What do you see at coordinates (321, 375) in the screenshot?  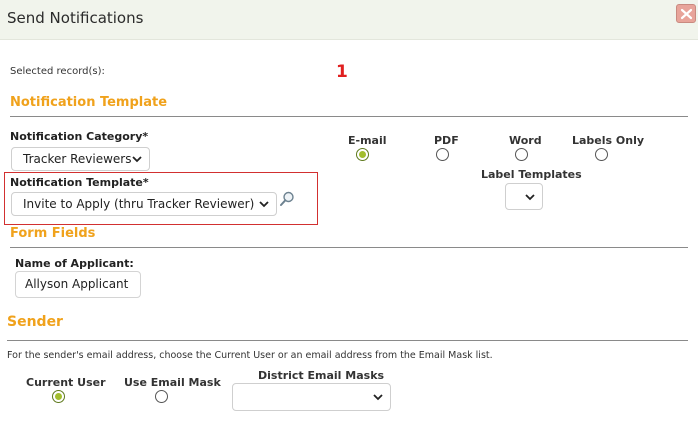 I see `district-email-masks-label: District Email Masks` at bounding box center [321, 375].